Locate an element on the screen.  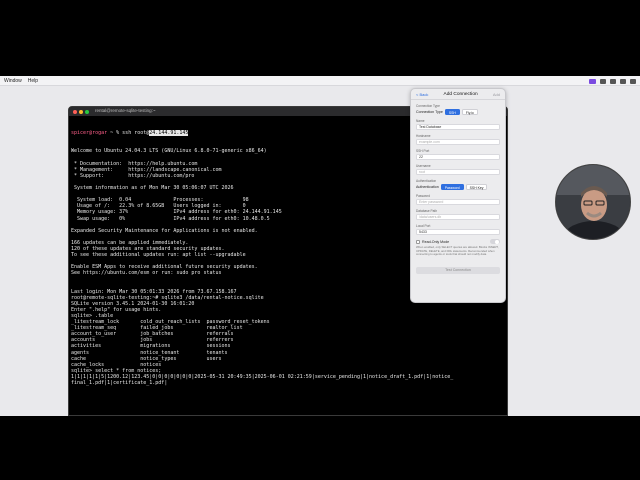
local-port-label: Local Port is located at coordinates (423, 226).